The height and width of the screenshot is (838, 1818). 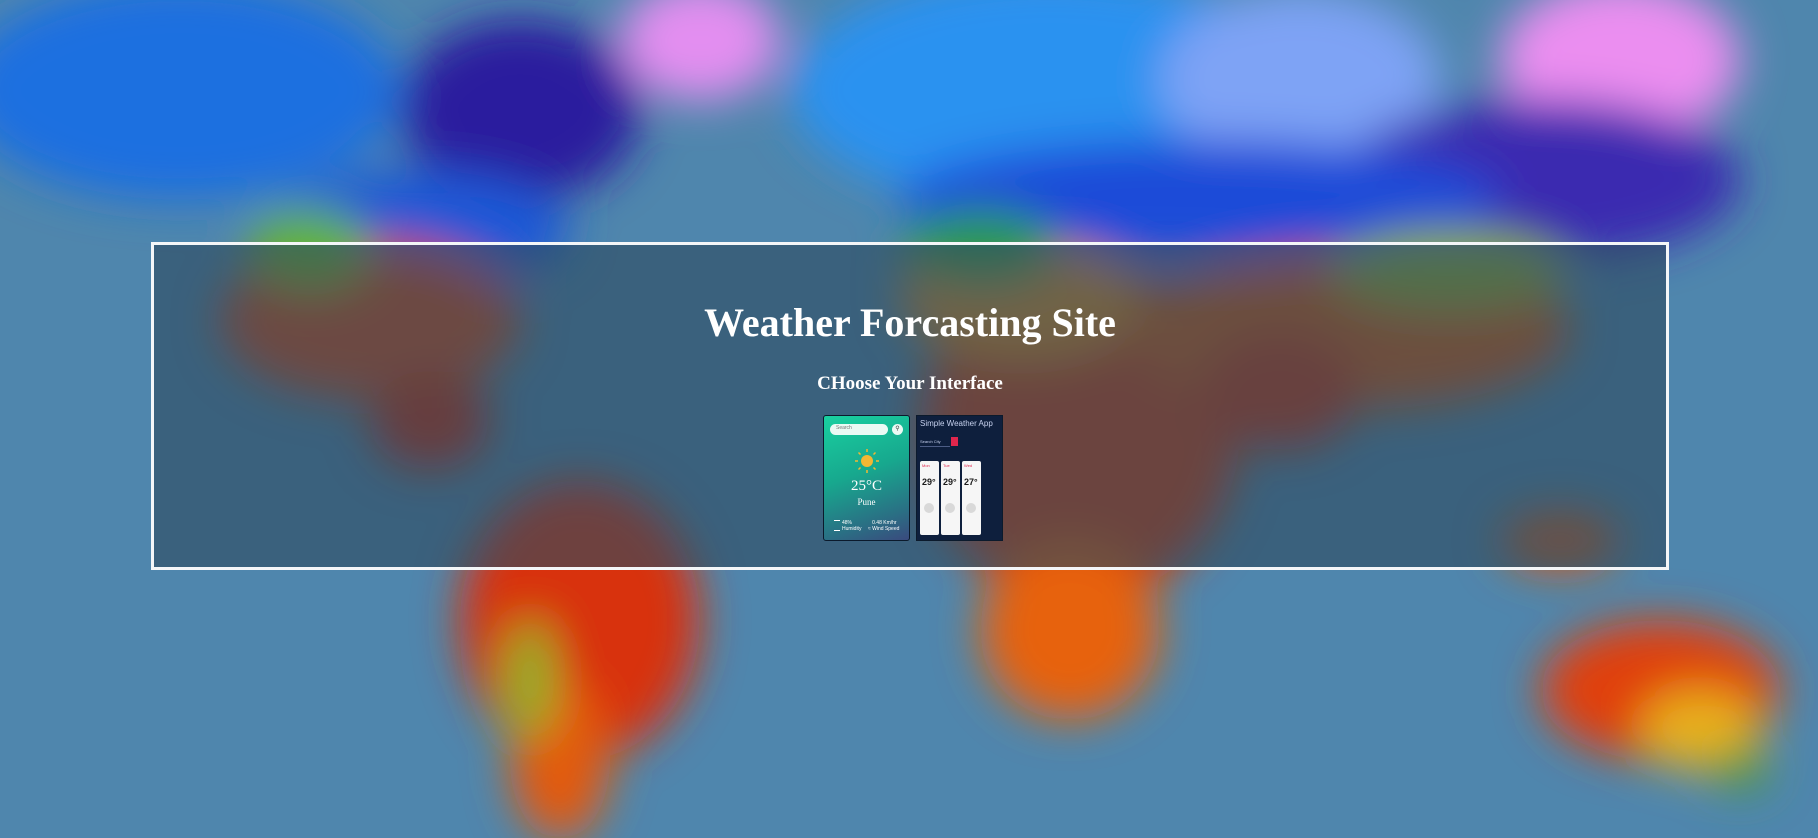 What do you see at coordinates (950, 498) in the screenshot?
I see `forecast-card: Tue 29°` at bounding box center [950, 498].